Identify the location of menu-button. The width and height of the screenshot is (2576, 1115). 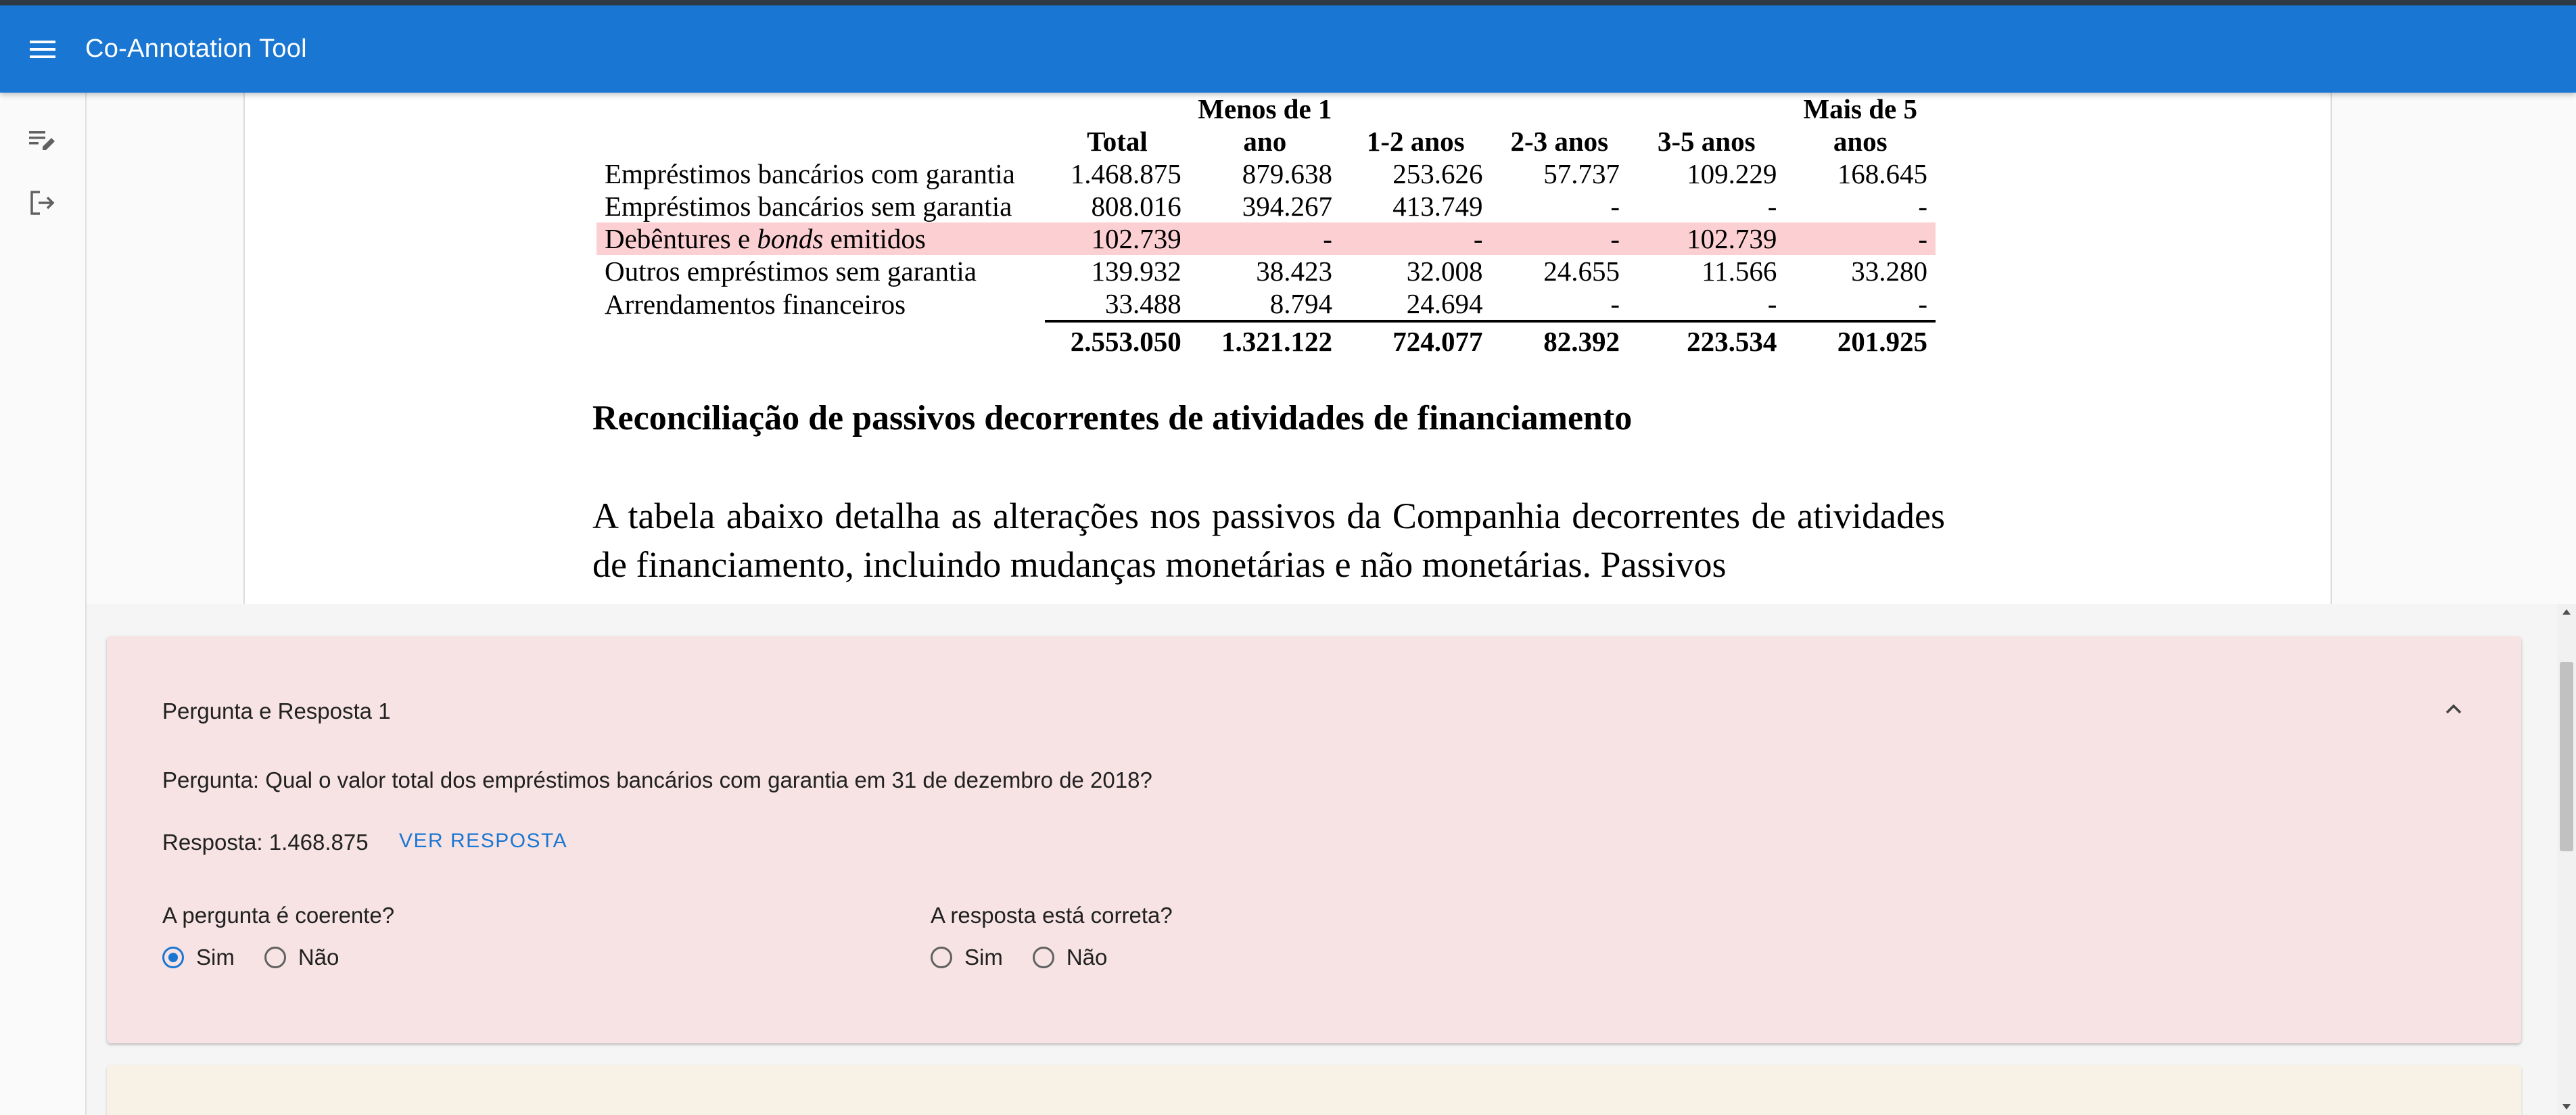
(42, 49).